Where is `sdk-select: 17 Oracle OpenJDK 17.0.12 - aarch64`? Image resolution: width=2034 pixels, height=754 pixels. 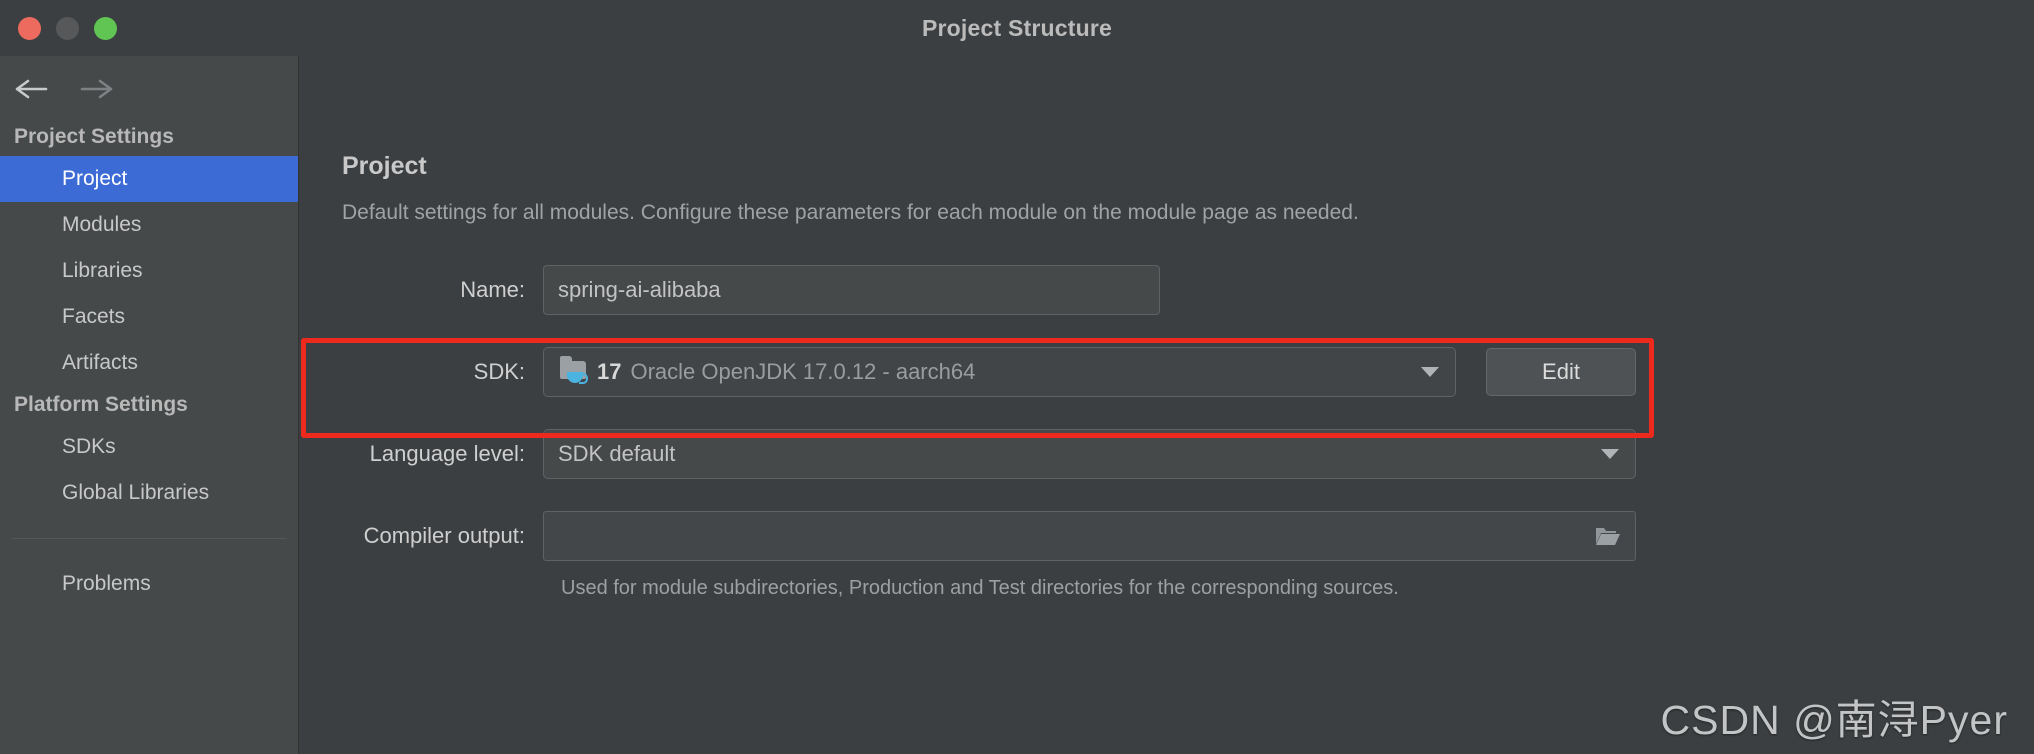 sdk-select: 17 Oracle OpenJDK 17.0.12 - aarch64 is located at coordinates (999, 372).